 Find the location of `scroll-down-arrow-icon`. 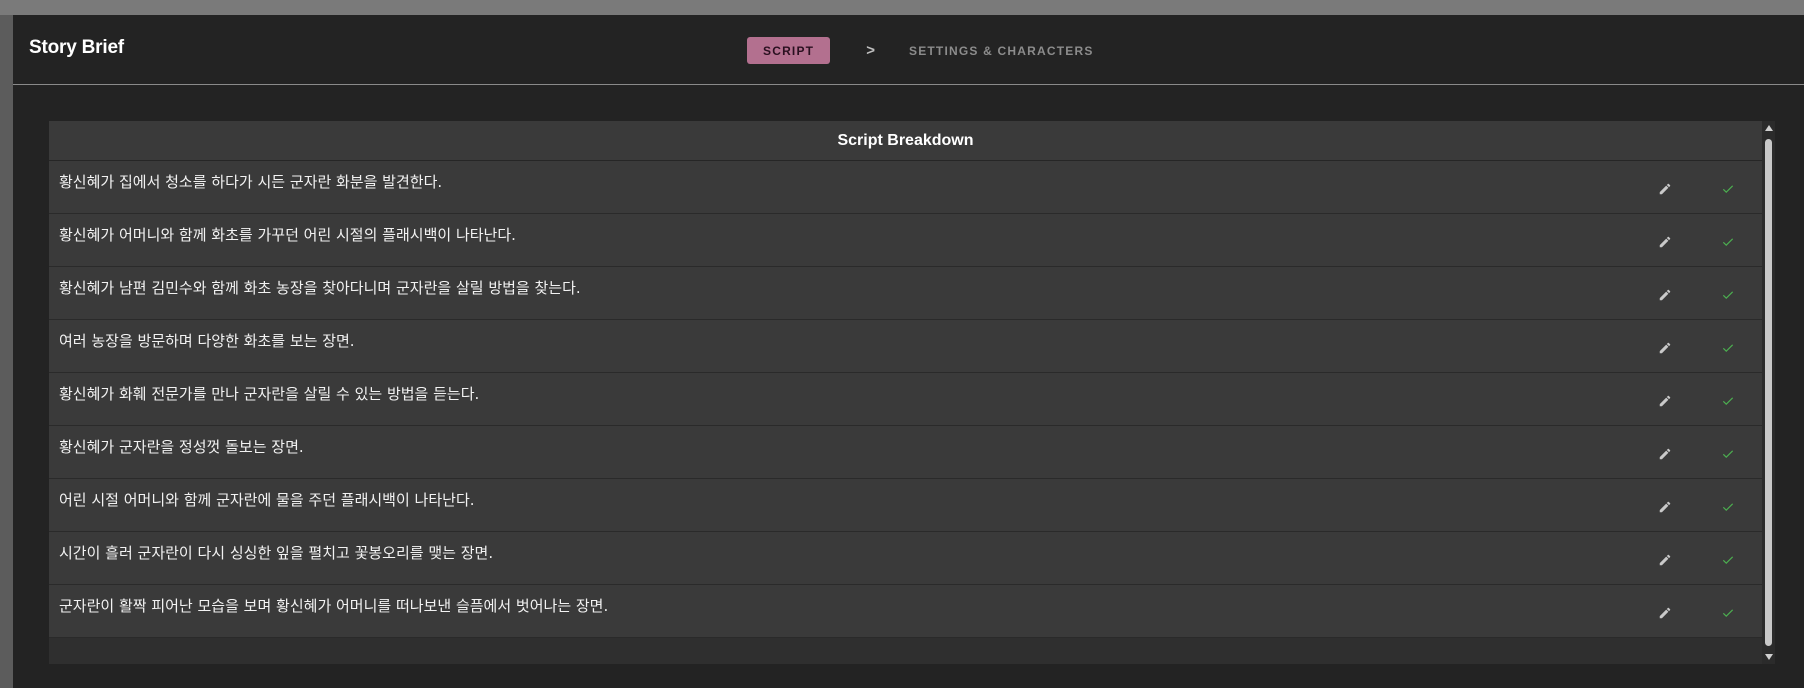

scroll-down-arrow-icon is located at coordinates (1768, 657).